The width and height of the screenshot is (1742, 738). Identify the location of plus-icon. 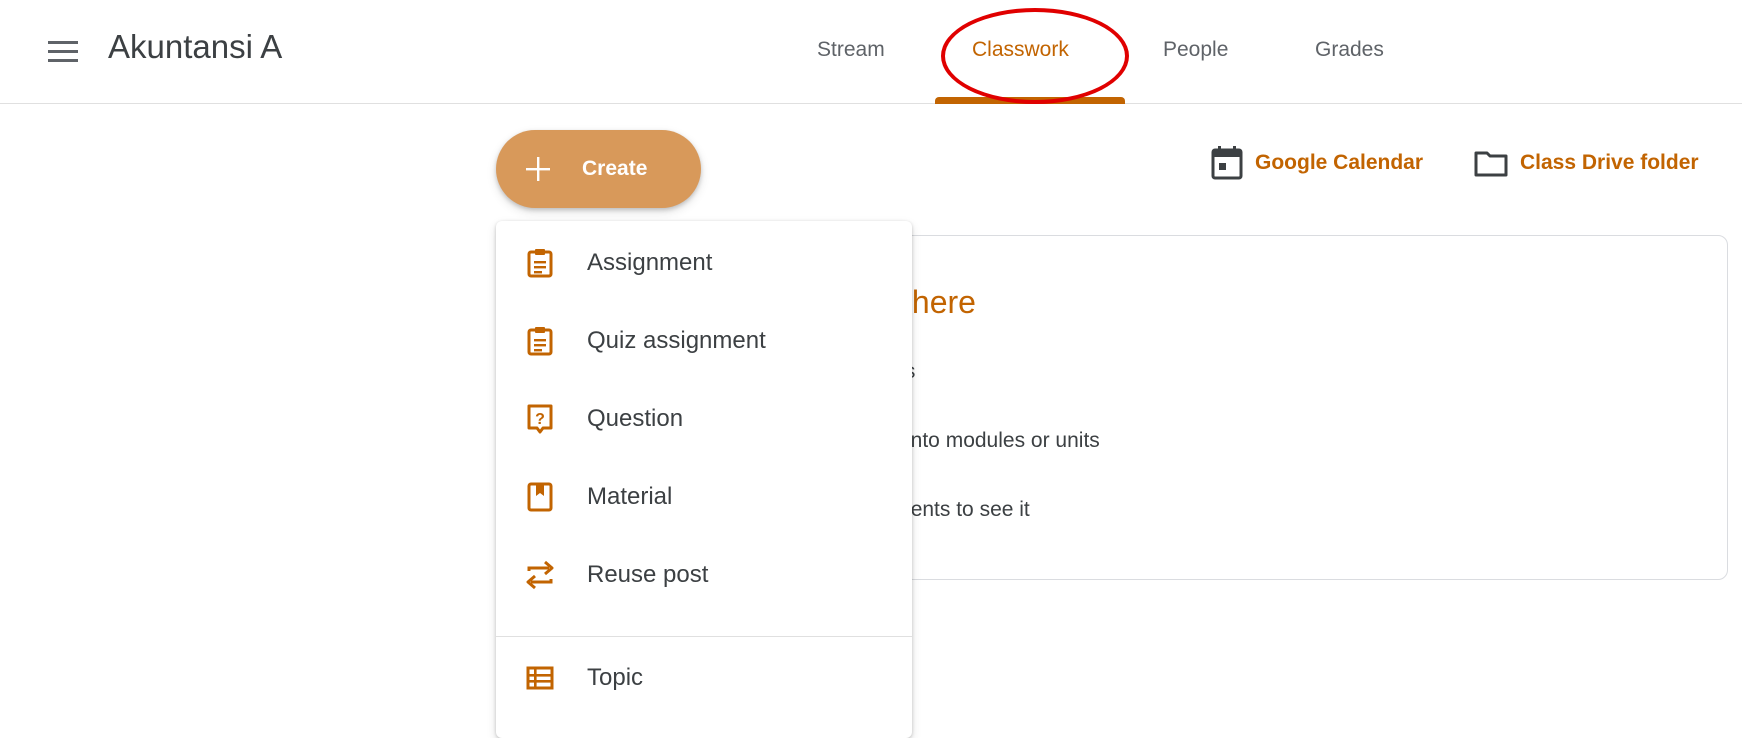
(538, 169).